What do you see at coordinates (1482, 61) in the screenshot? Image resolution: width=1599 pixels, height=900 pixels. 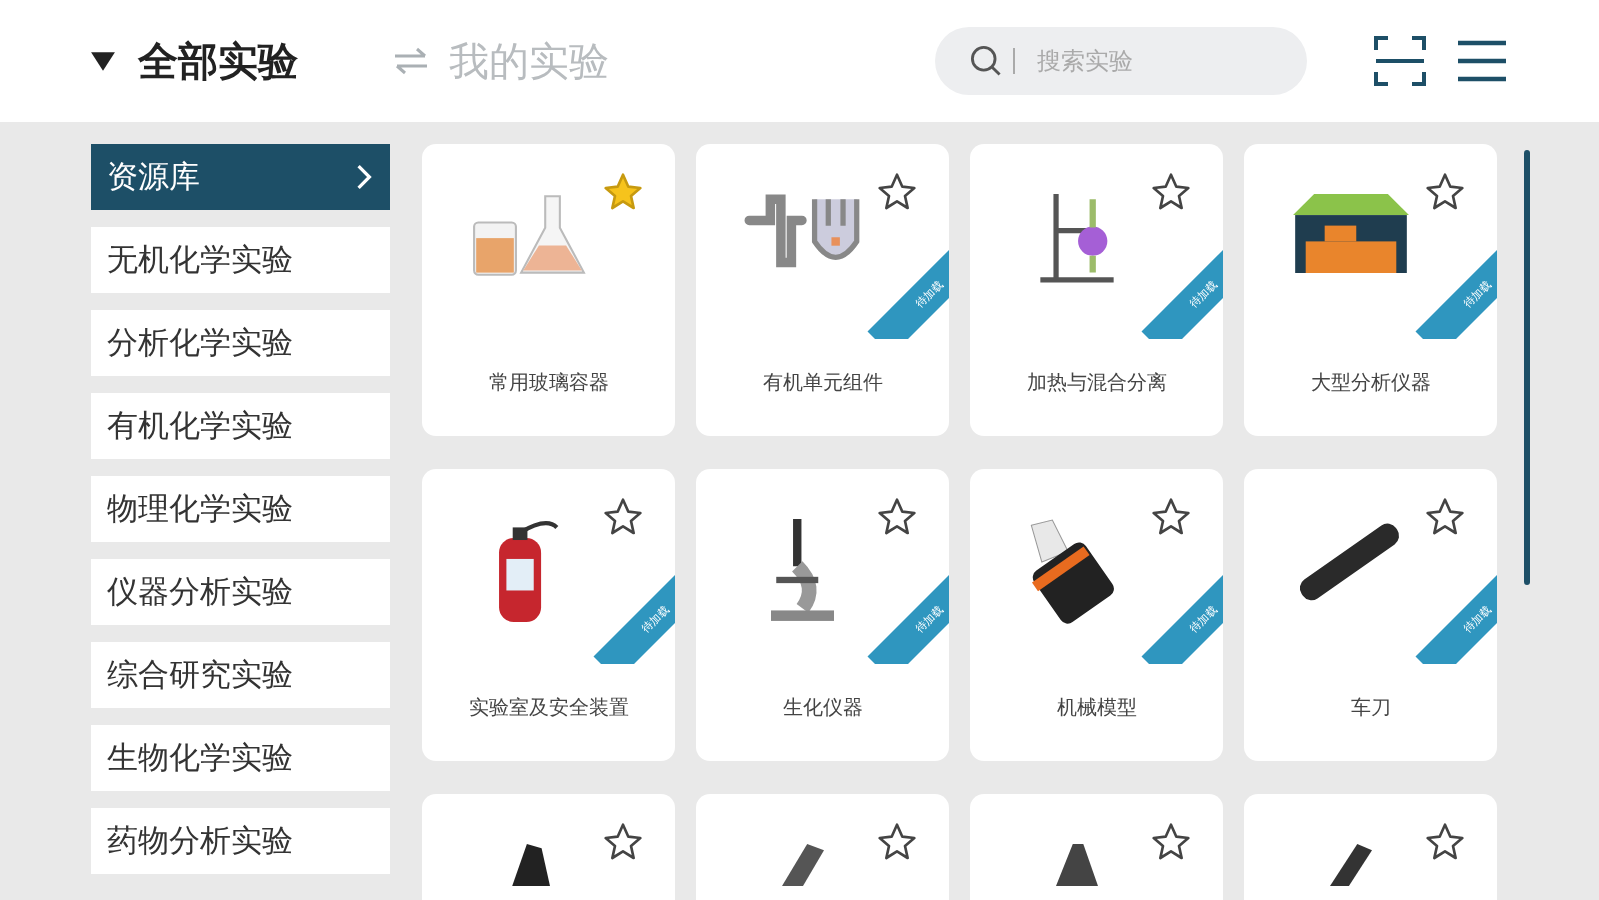 I see `menu-button` at bounding box center [1482, 61].